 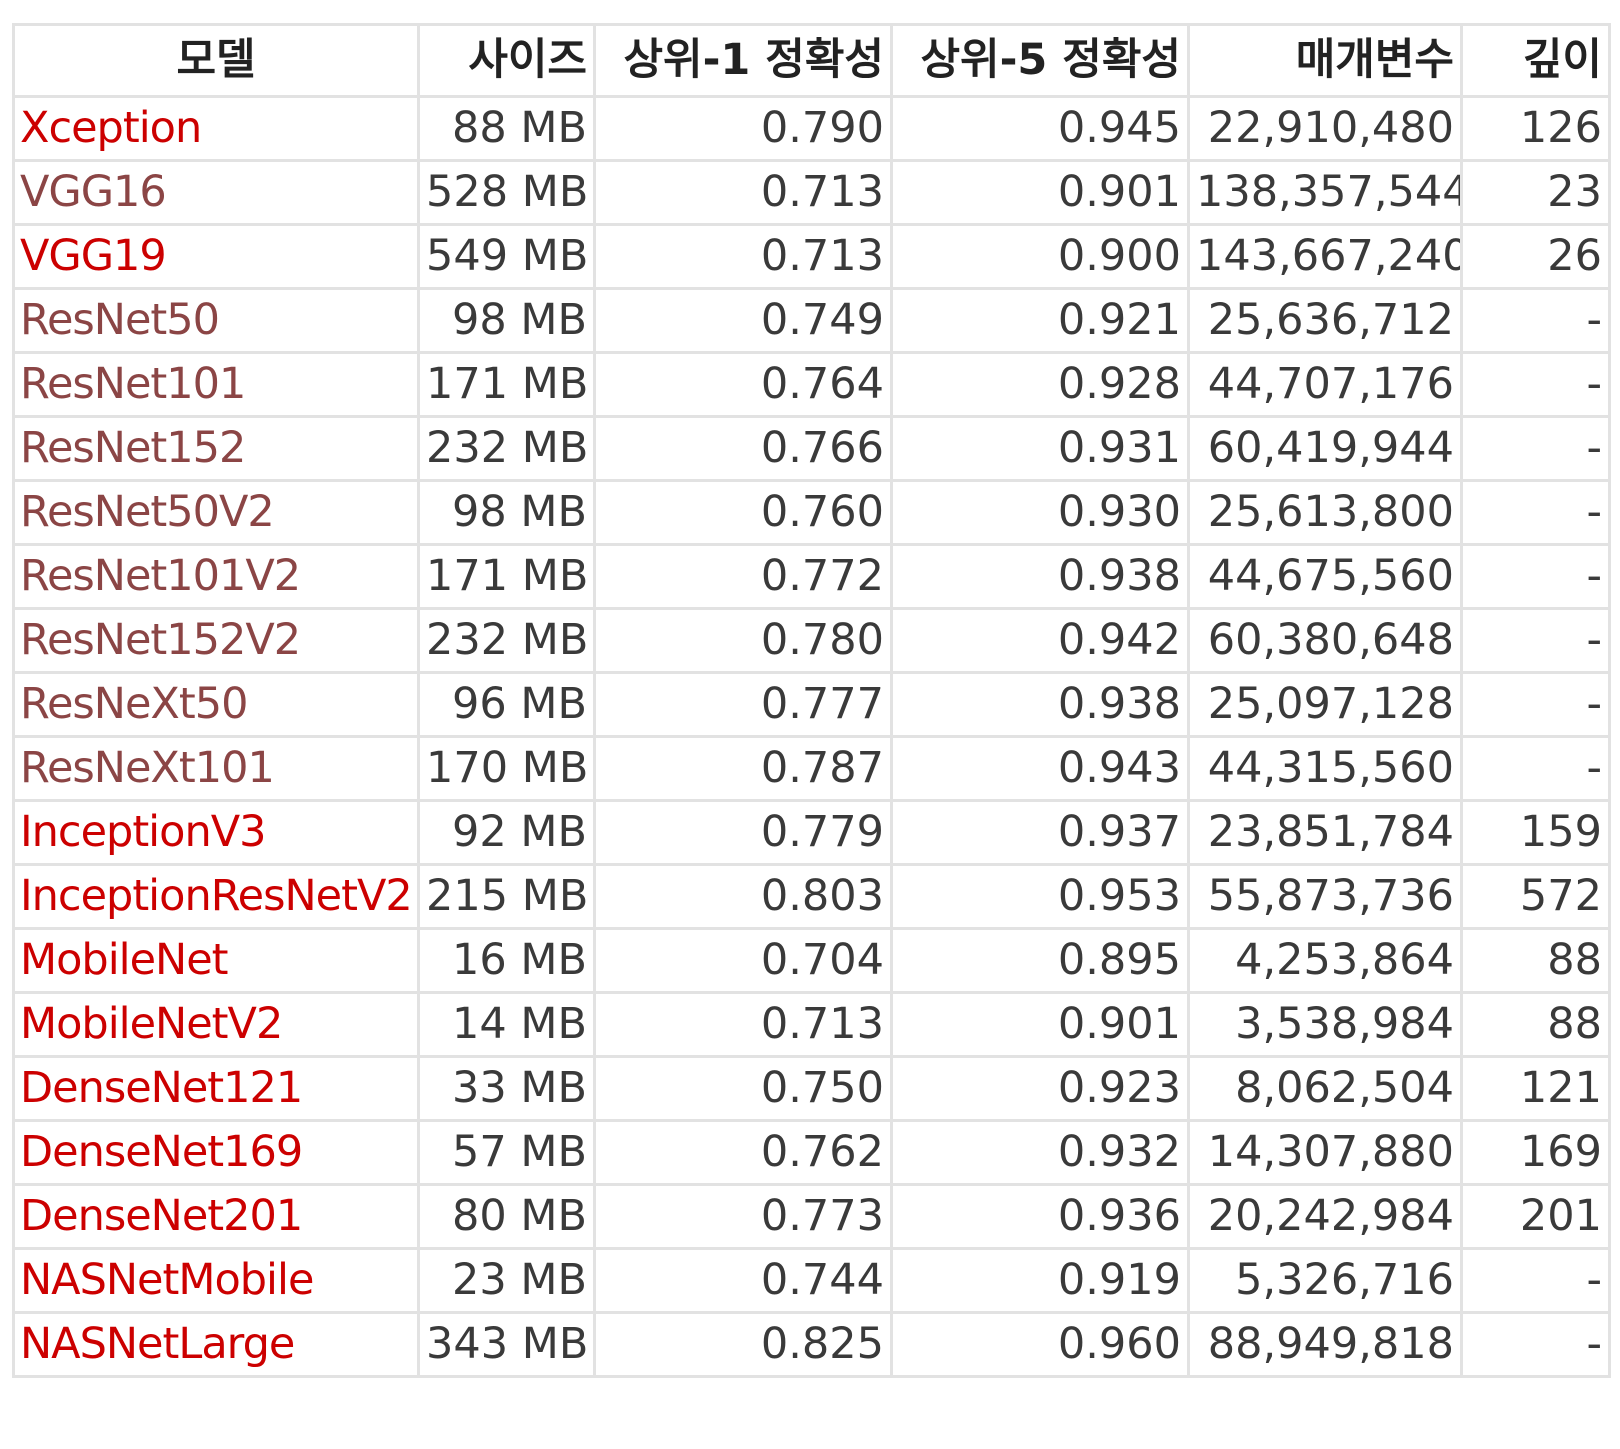 I want to click on model-link: ResNeXt101, so click(x=147, y=768).